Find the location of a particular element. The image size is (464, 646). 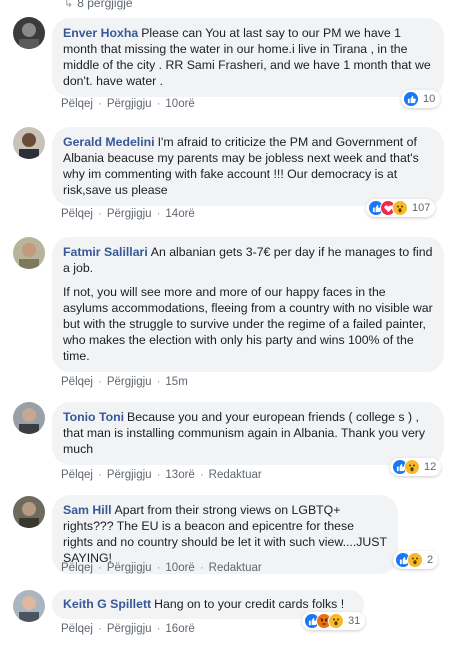

like-reaction-icon is located at coordinates (411, 99).